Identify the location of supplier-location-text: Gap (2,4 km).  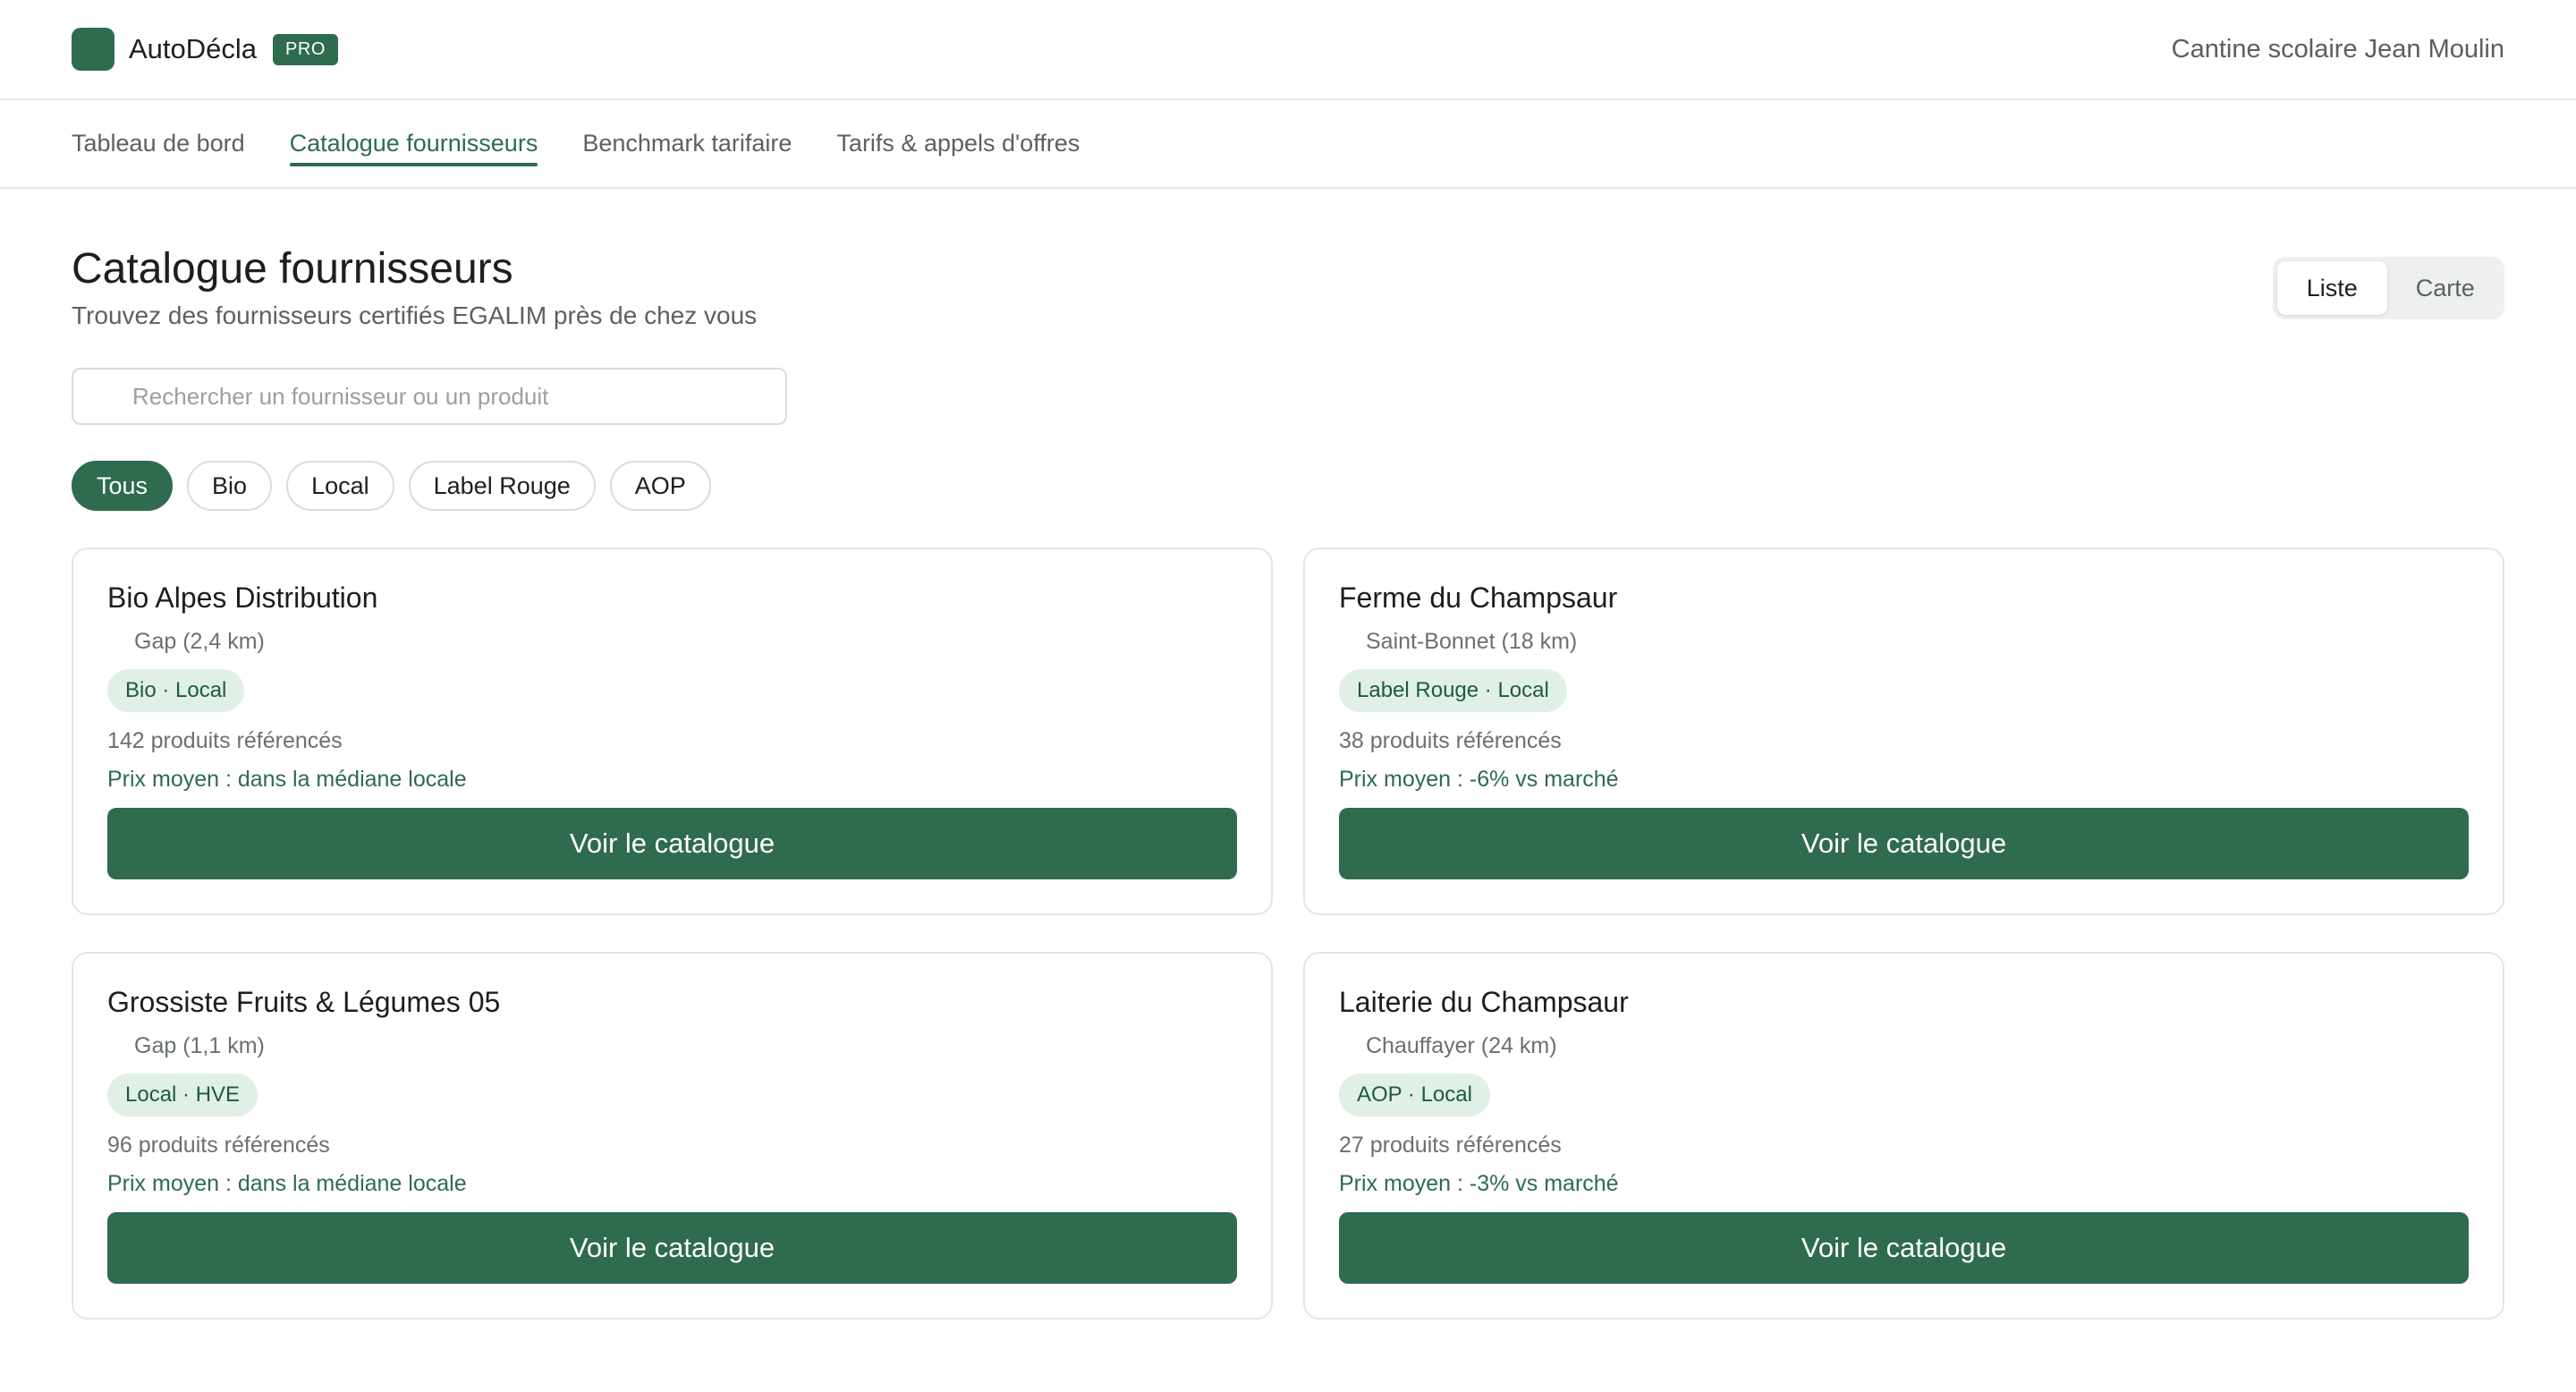
(199, 641).